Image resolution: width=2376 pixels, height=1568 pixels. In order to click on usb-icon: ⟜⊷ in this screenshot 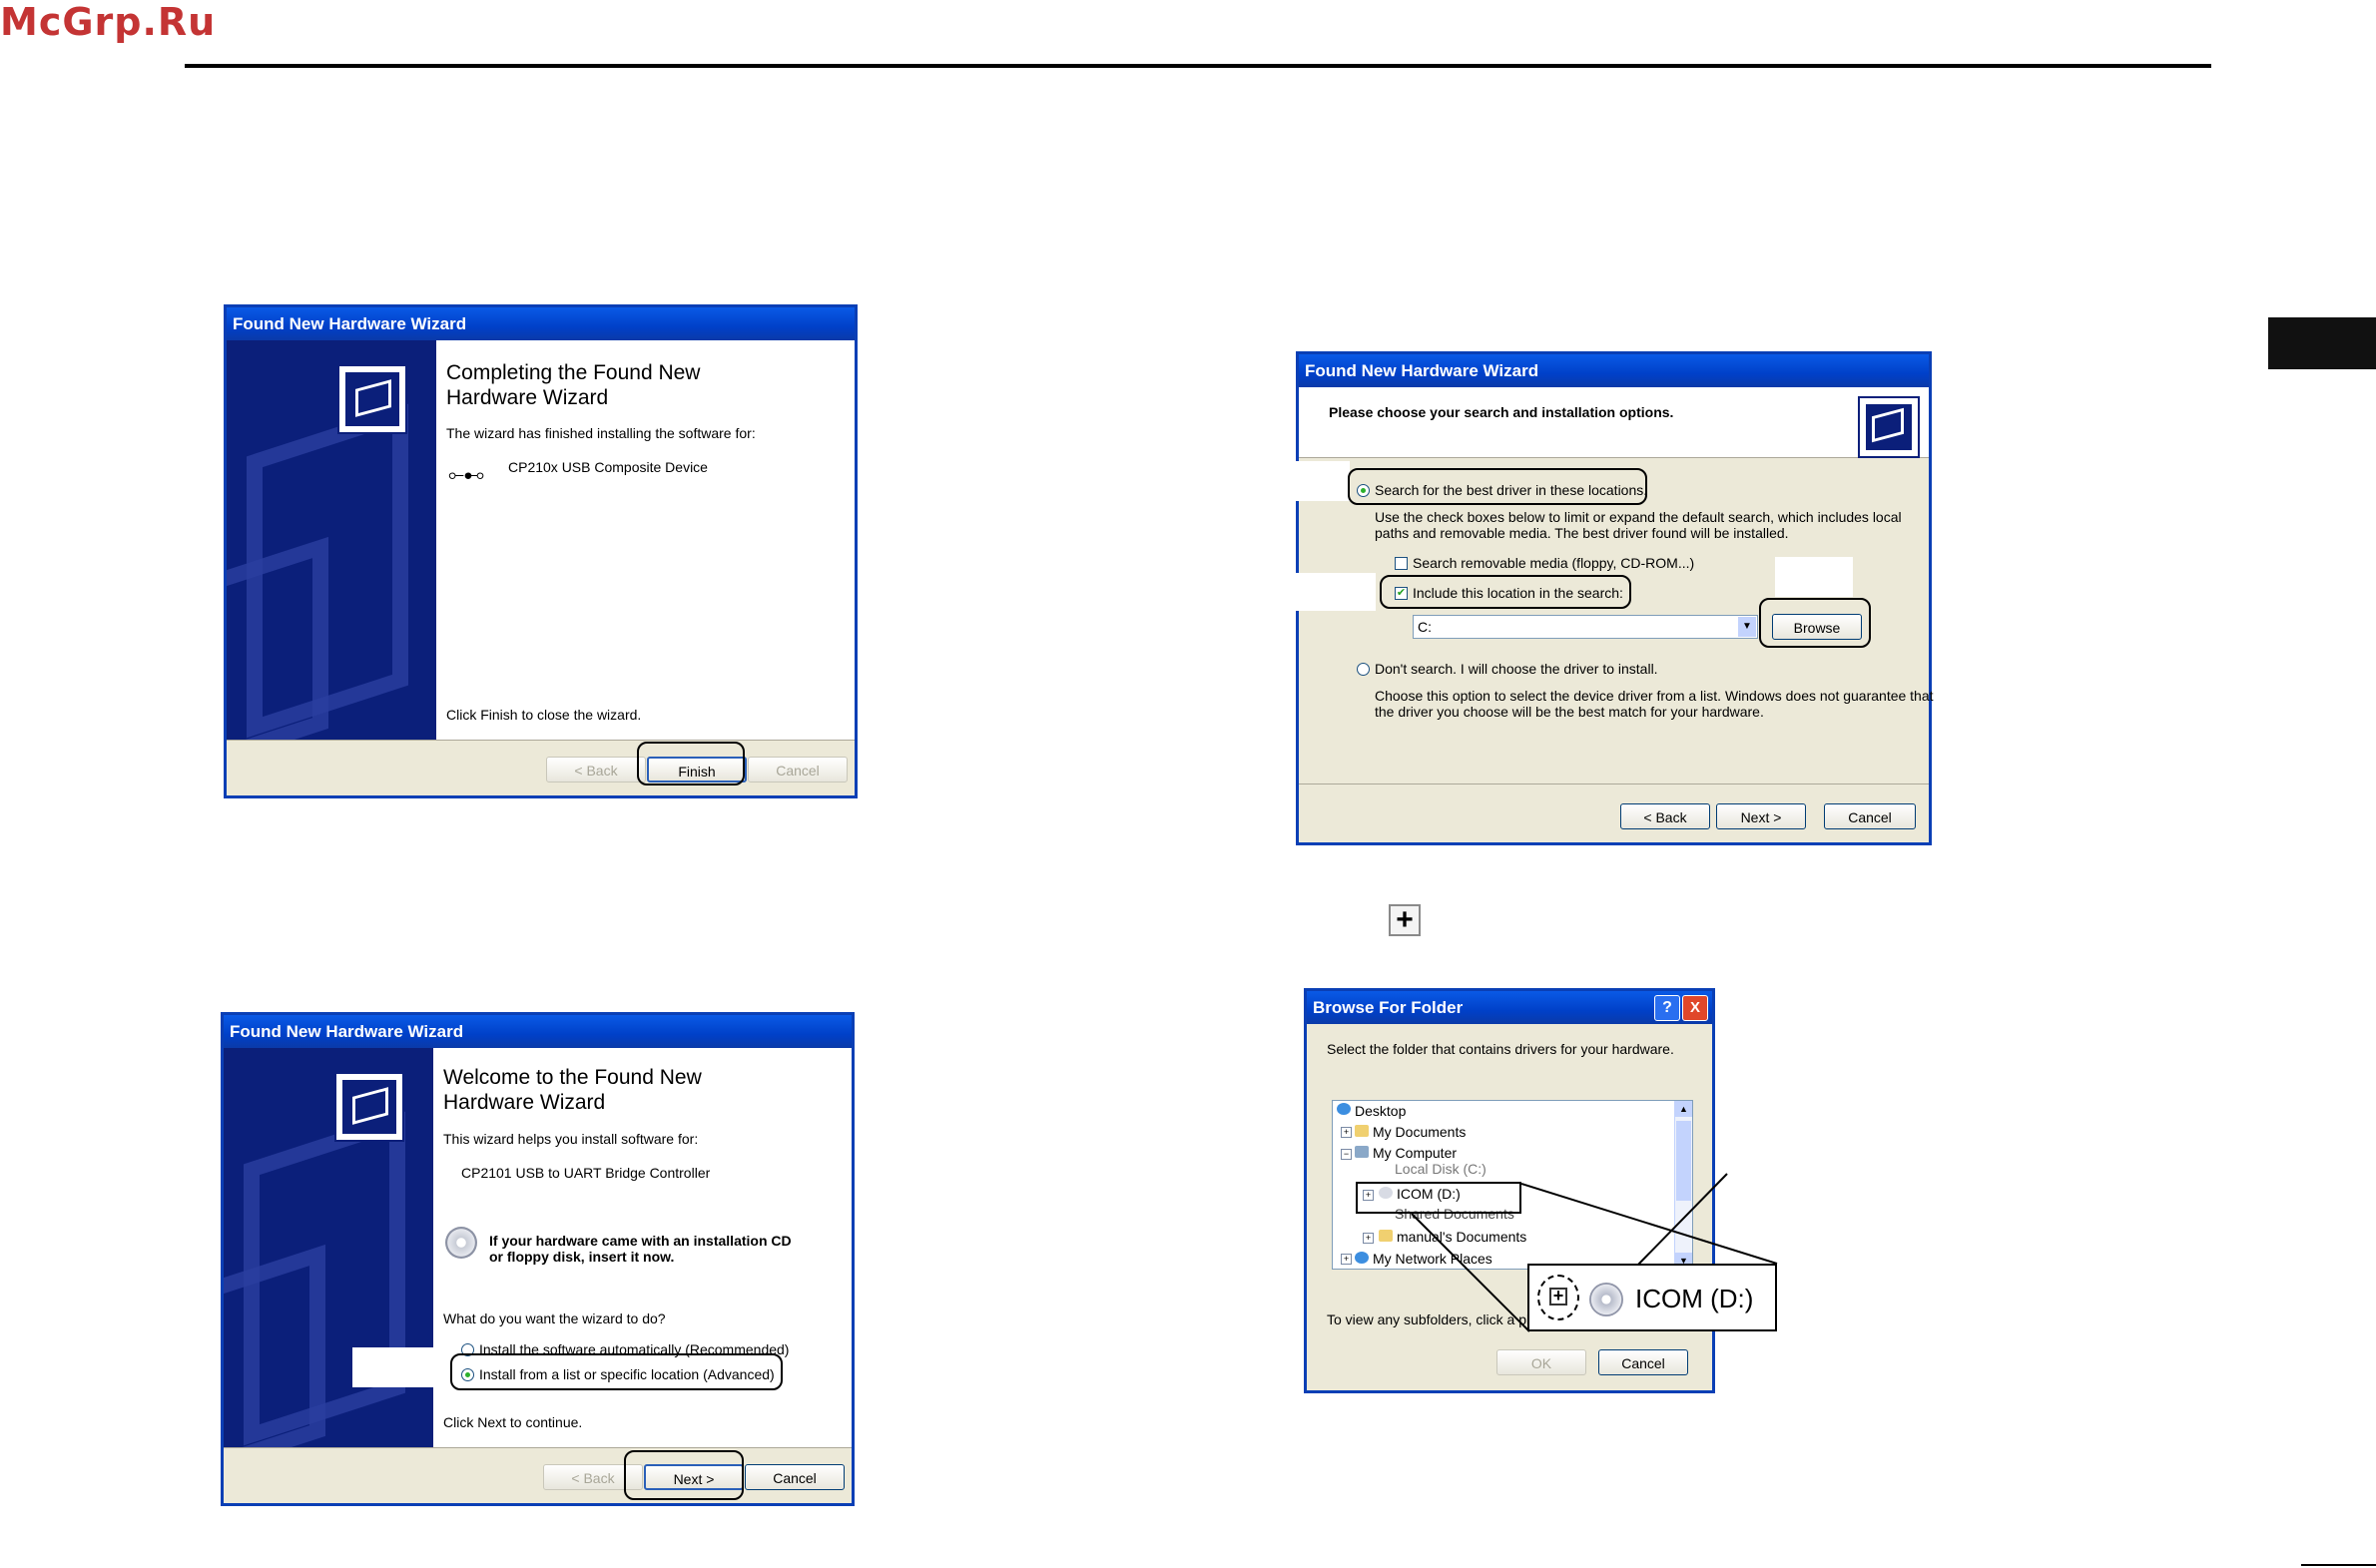, I will do `click(466, 475)`.